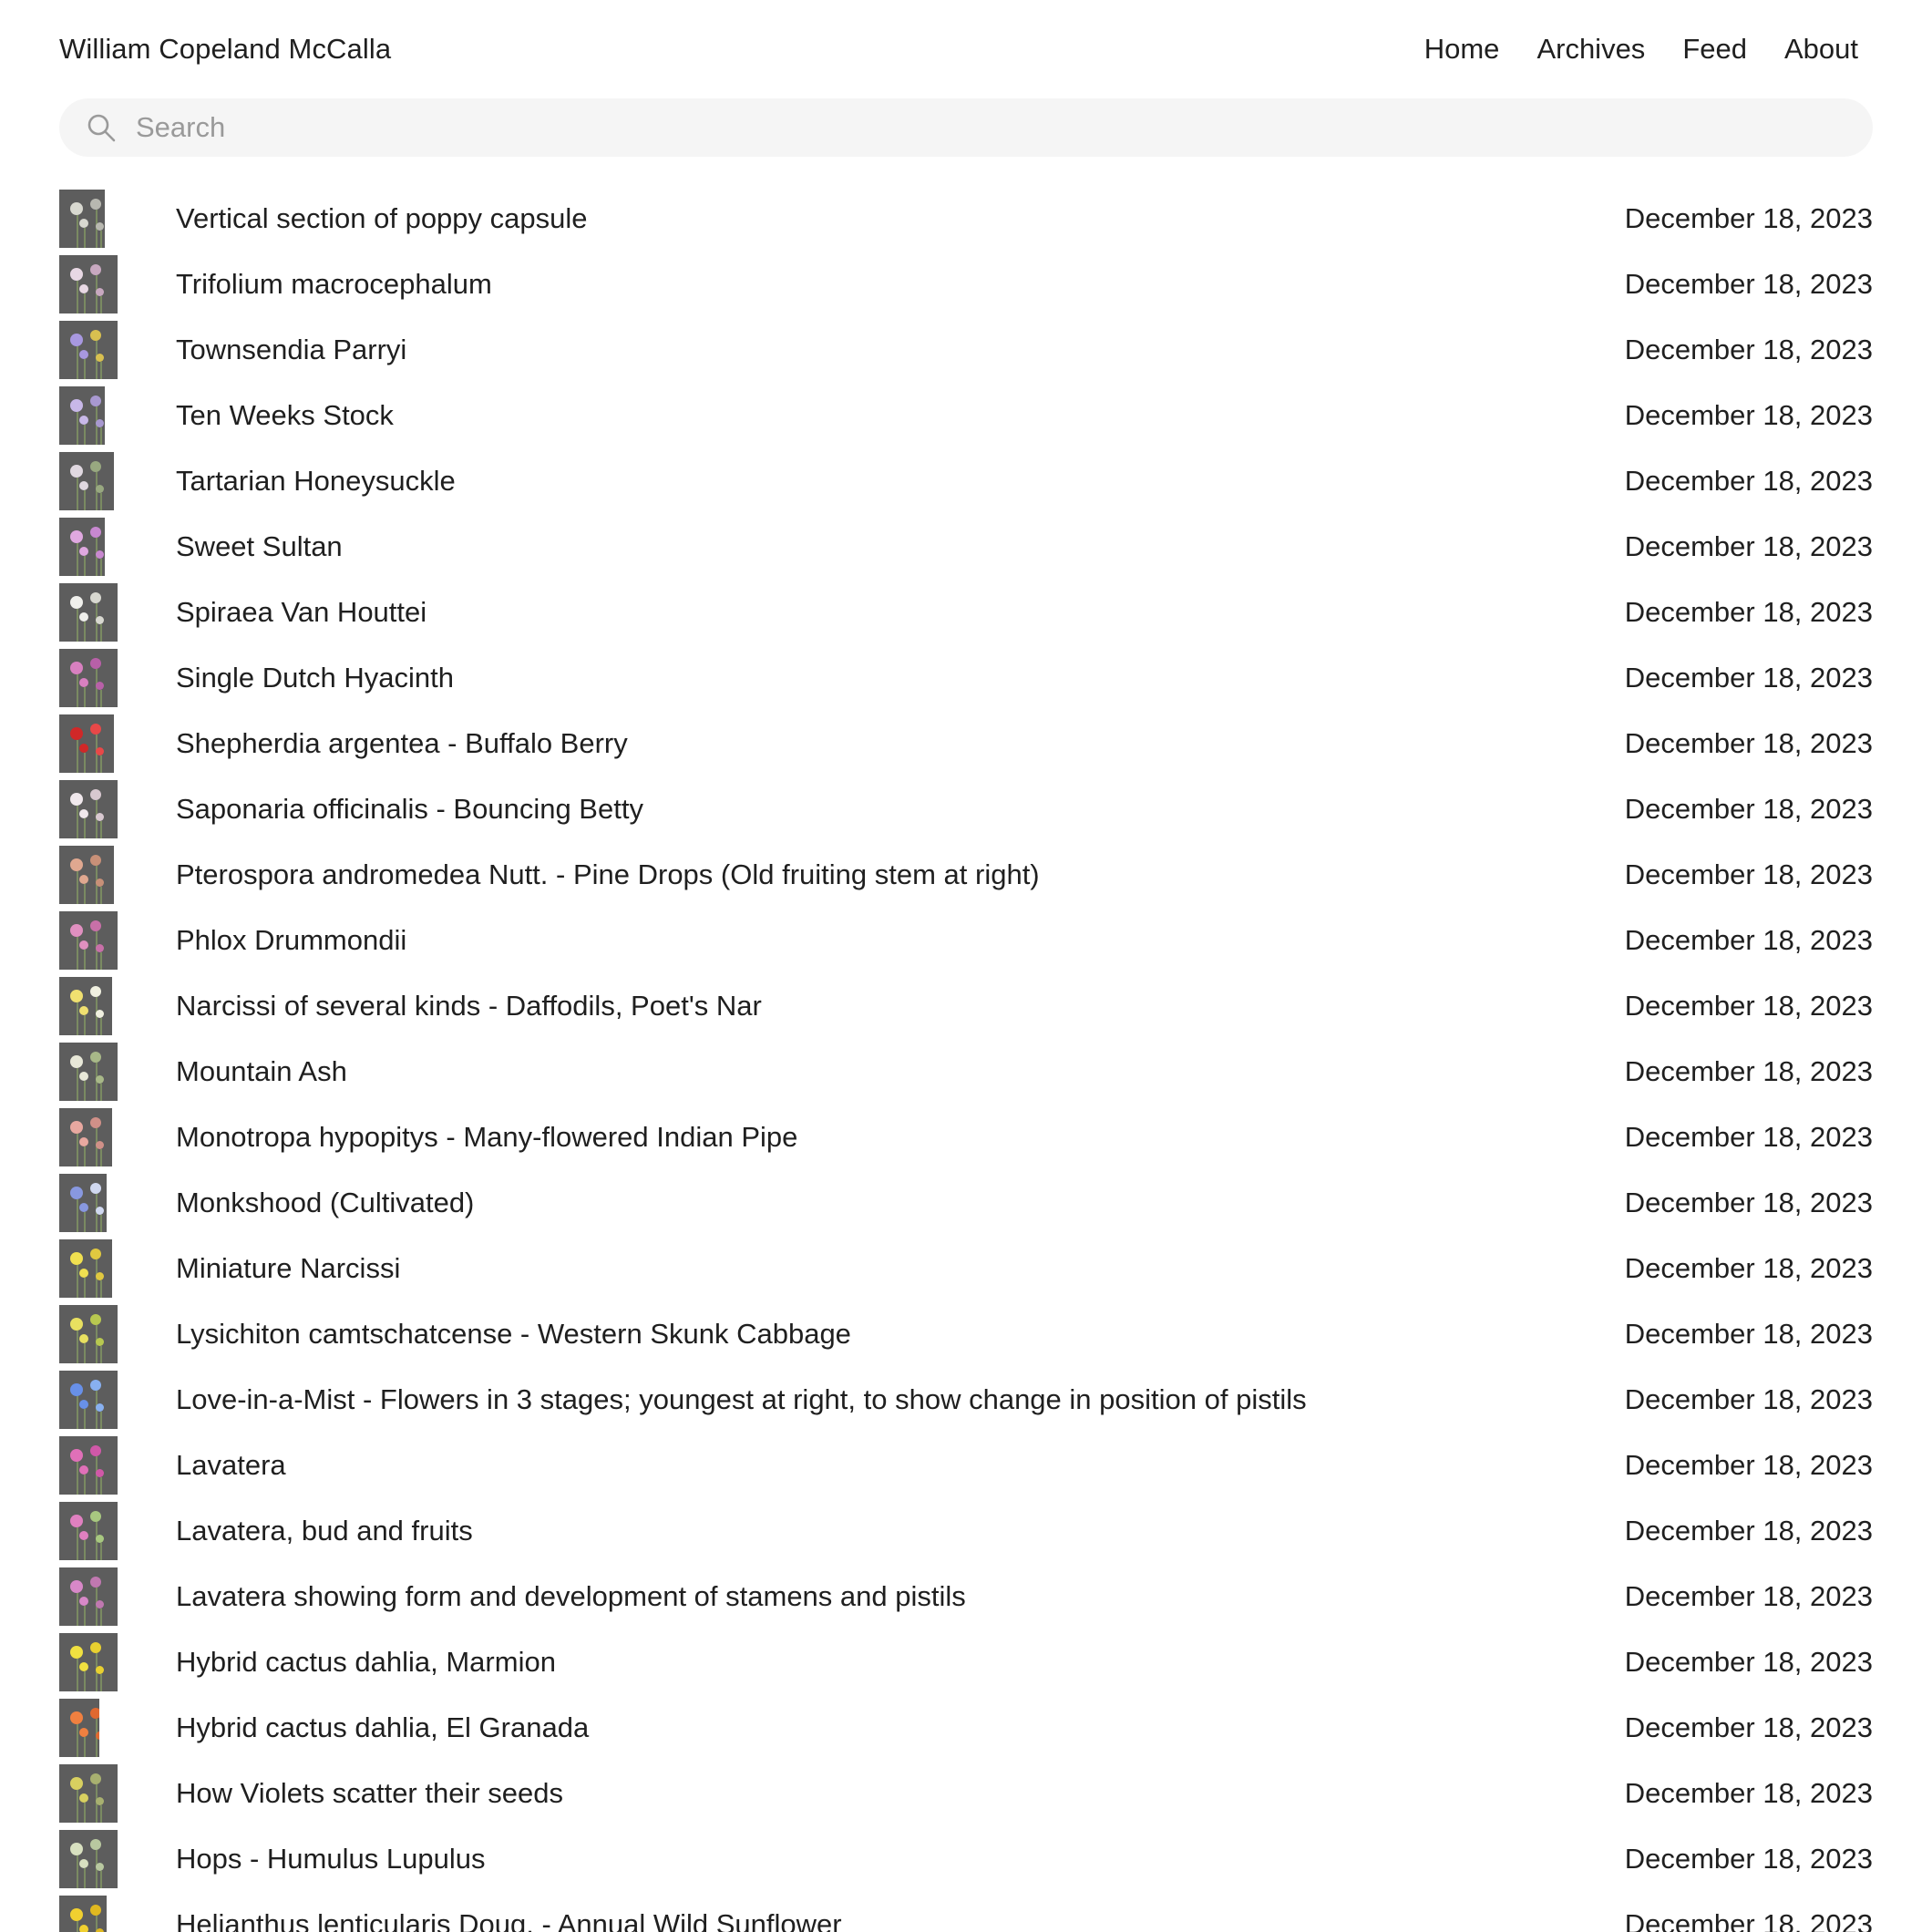  I want to click on post-title: How Violets scatter their seeds, so click(900, 1793).